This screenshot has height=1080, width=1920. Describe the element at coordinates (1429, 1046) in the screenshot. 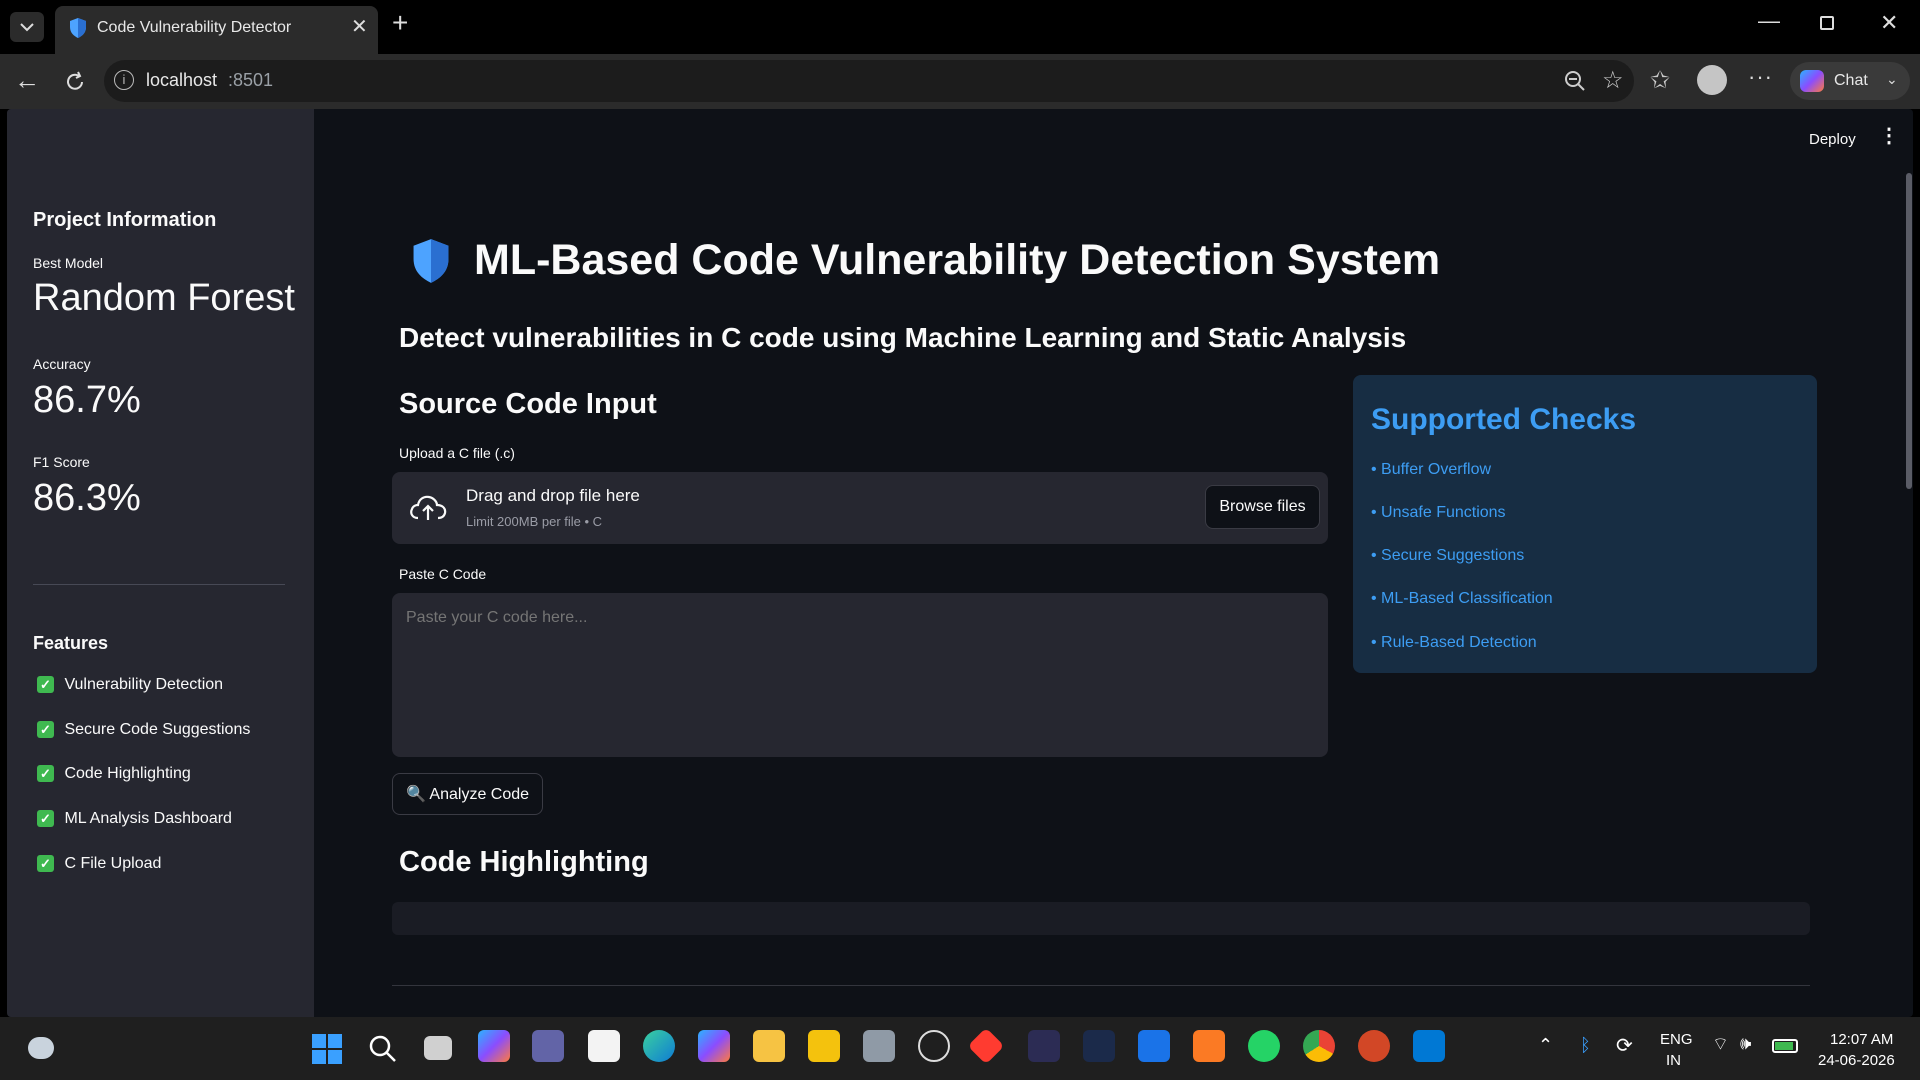

I see `vscode-icon` at that location.